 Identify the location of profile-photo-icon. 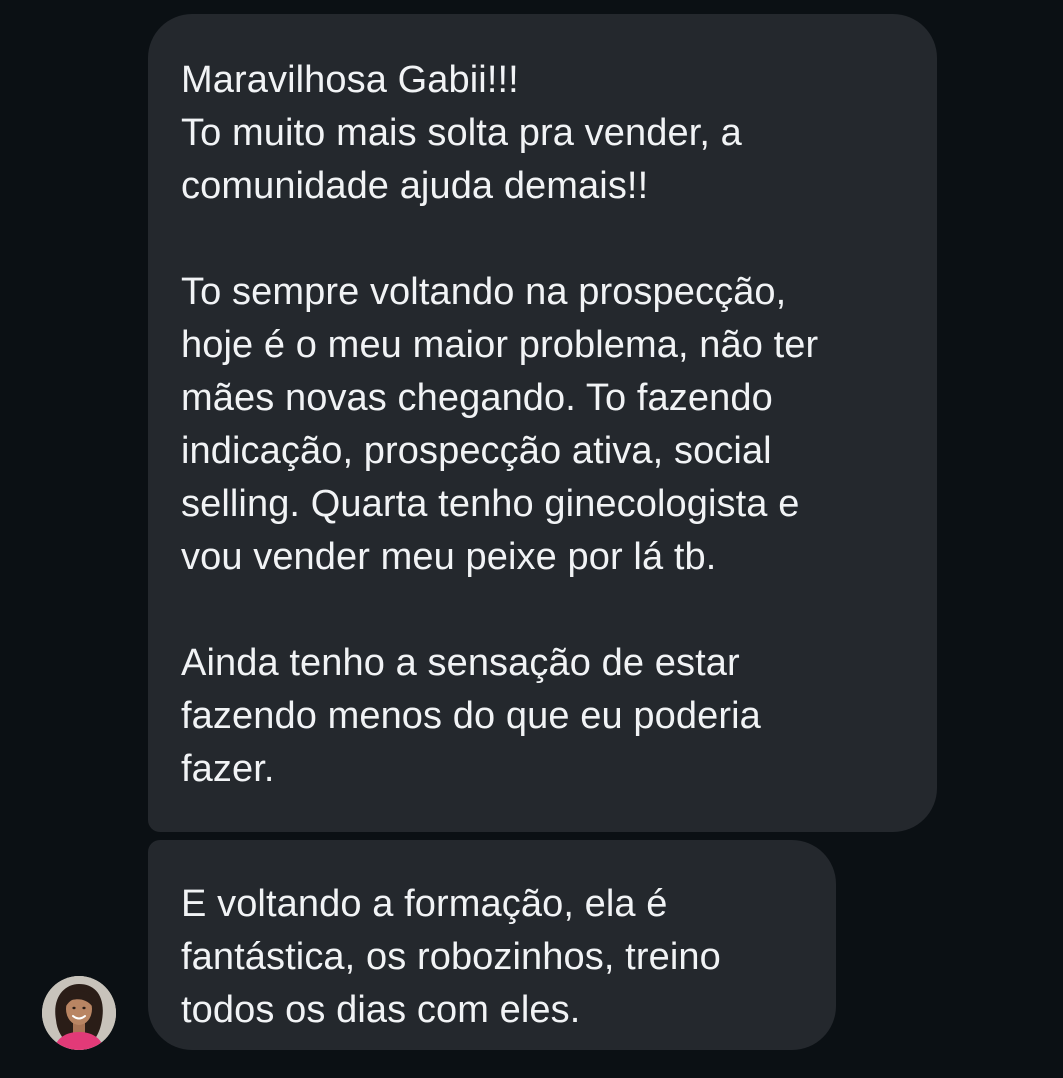
(79, 1013).